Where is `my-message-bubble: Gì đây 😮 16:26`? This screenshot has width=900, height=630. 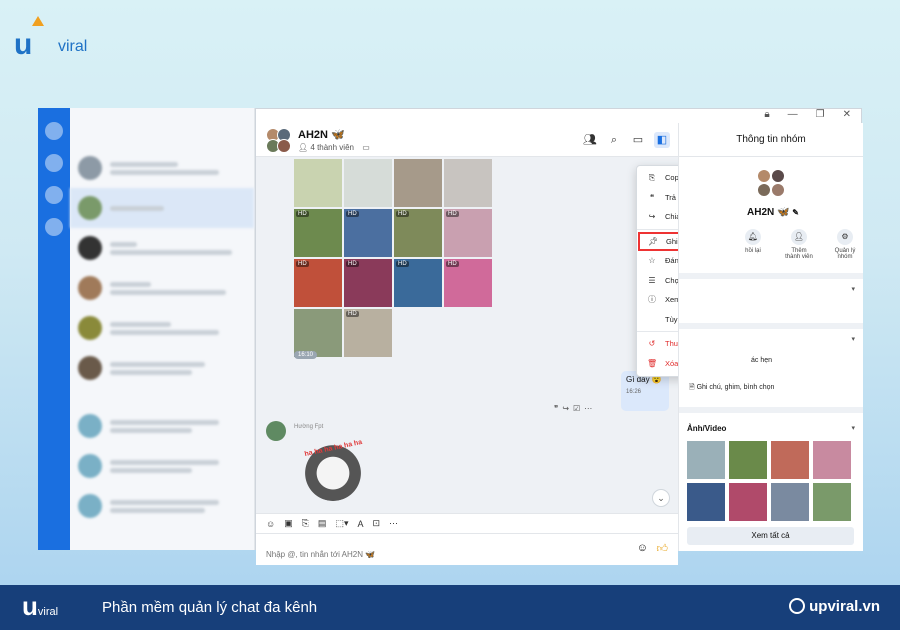 my-message-bubble: Gì đây 😮 16:26 is located at coordinates (645, 391).